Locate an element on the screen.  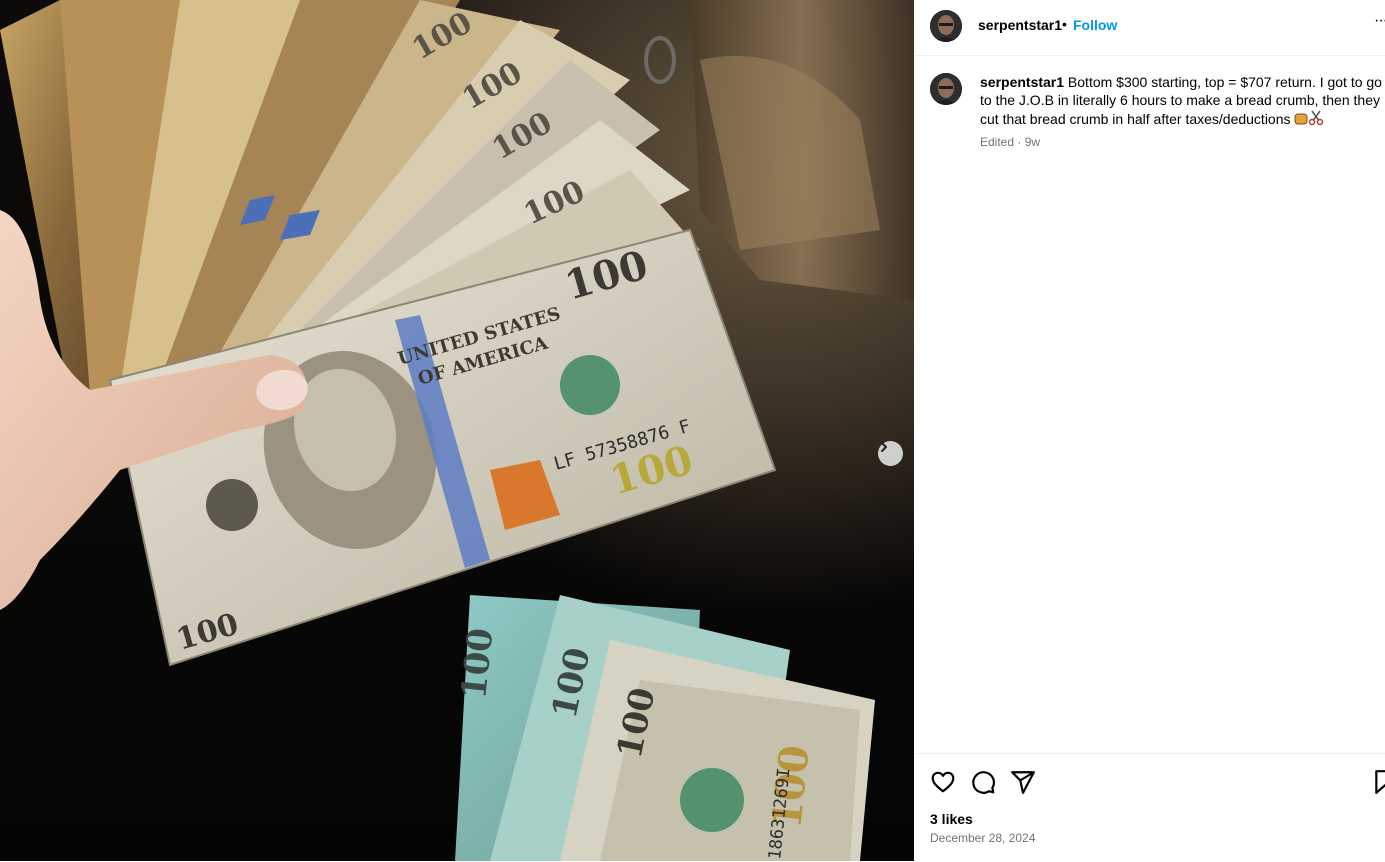
post-age: 9w is located at coordinates (1032, 142).